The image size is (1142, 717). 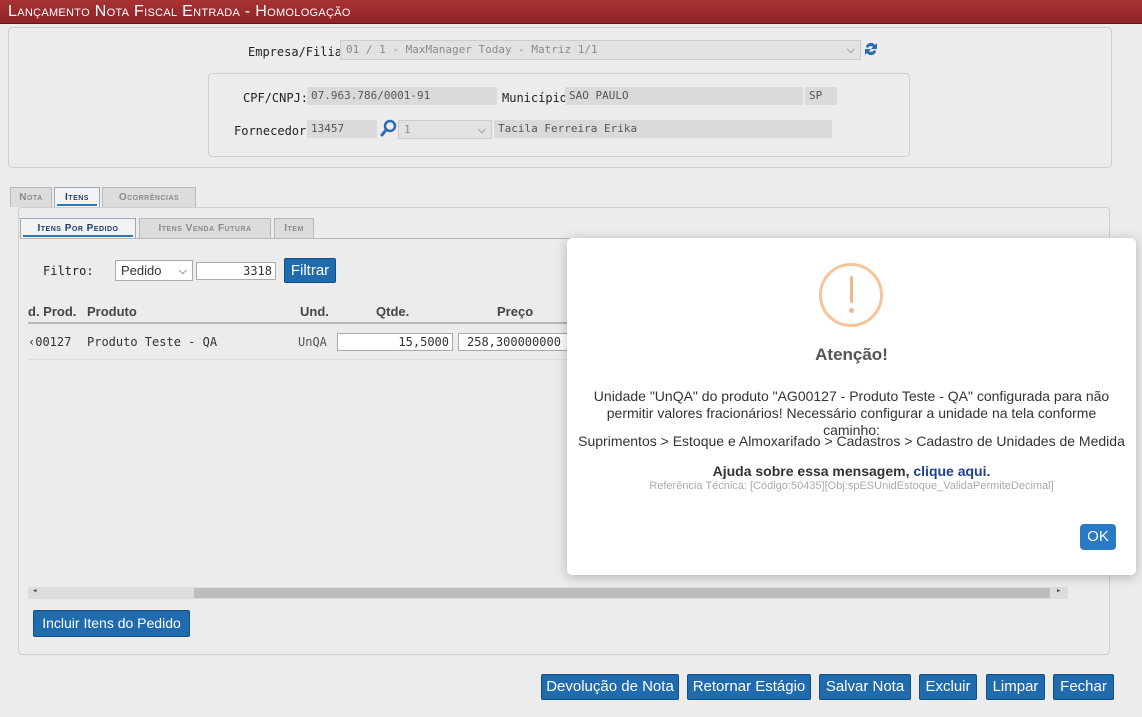 What do you see at coordinates (951, 471) in the screenshot?
I see `help-link: clique aqui.` at bounding box center [951, 471].